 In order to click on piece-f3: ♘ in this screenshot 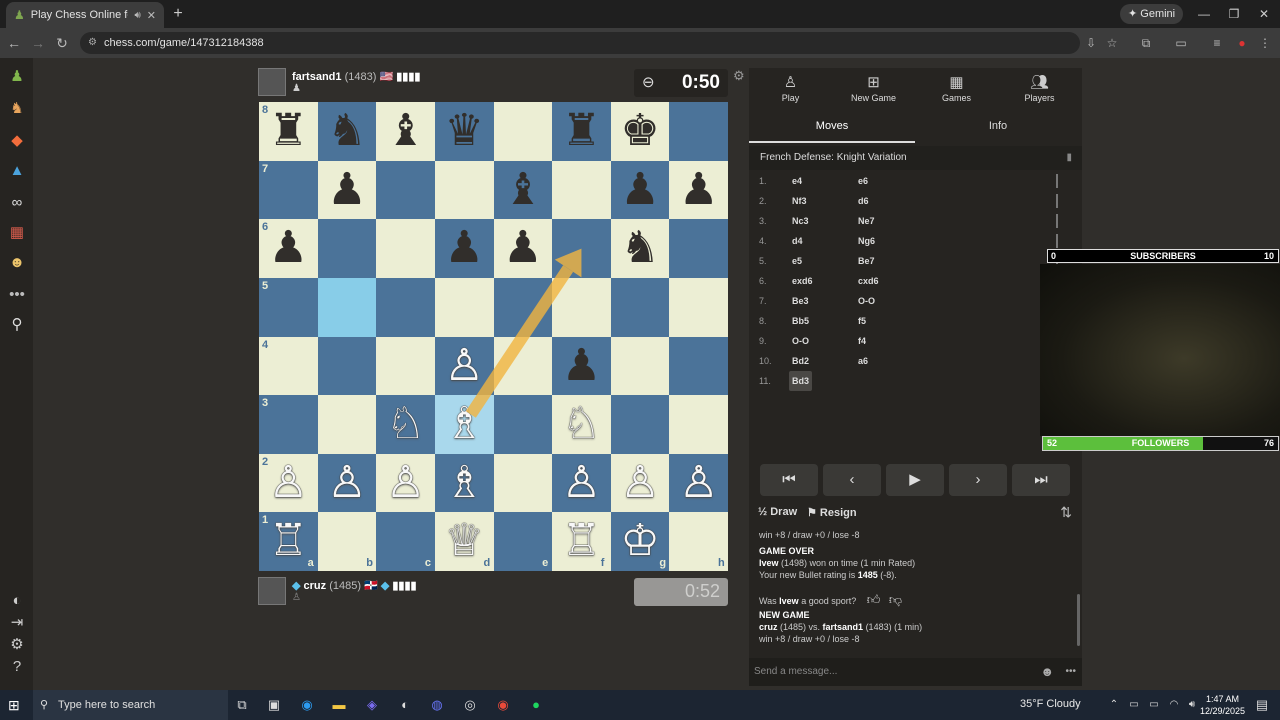, I will do `click(581, 424)`.